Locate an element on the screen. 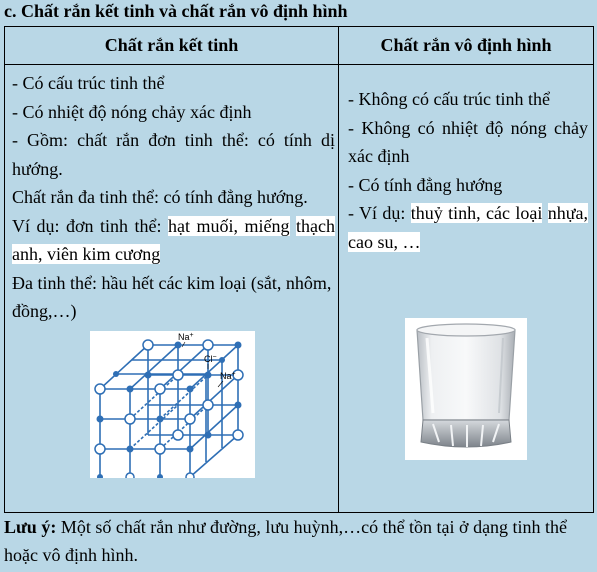 The height and width of the screenshot is (572, 597). label-cl: Cl is located at coordinates (208, 359).